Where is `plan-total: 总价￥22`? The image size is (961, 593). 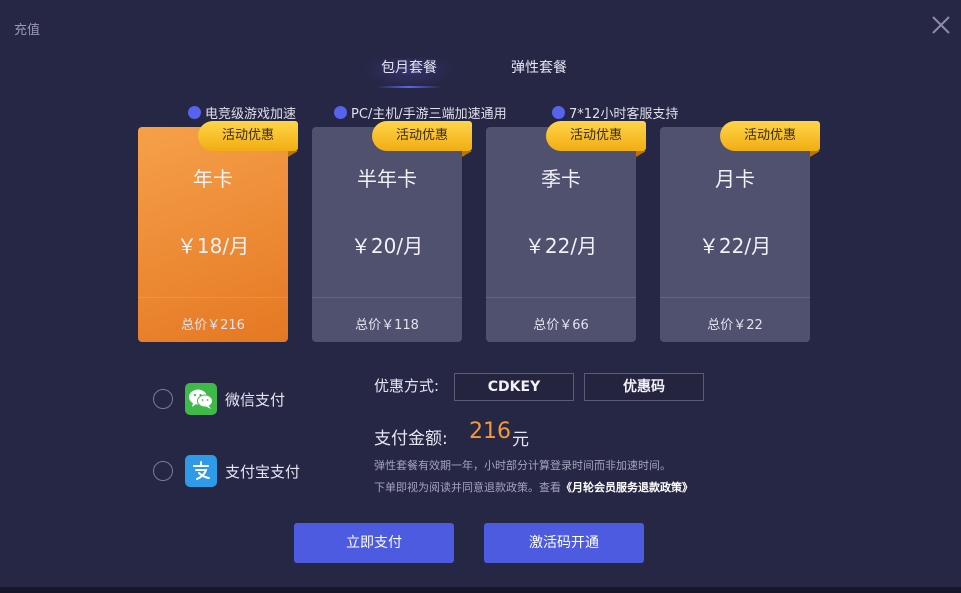 plan-total: 总价￥22 is located at coordinates (735, 325).